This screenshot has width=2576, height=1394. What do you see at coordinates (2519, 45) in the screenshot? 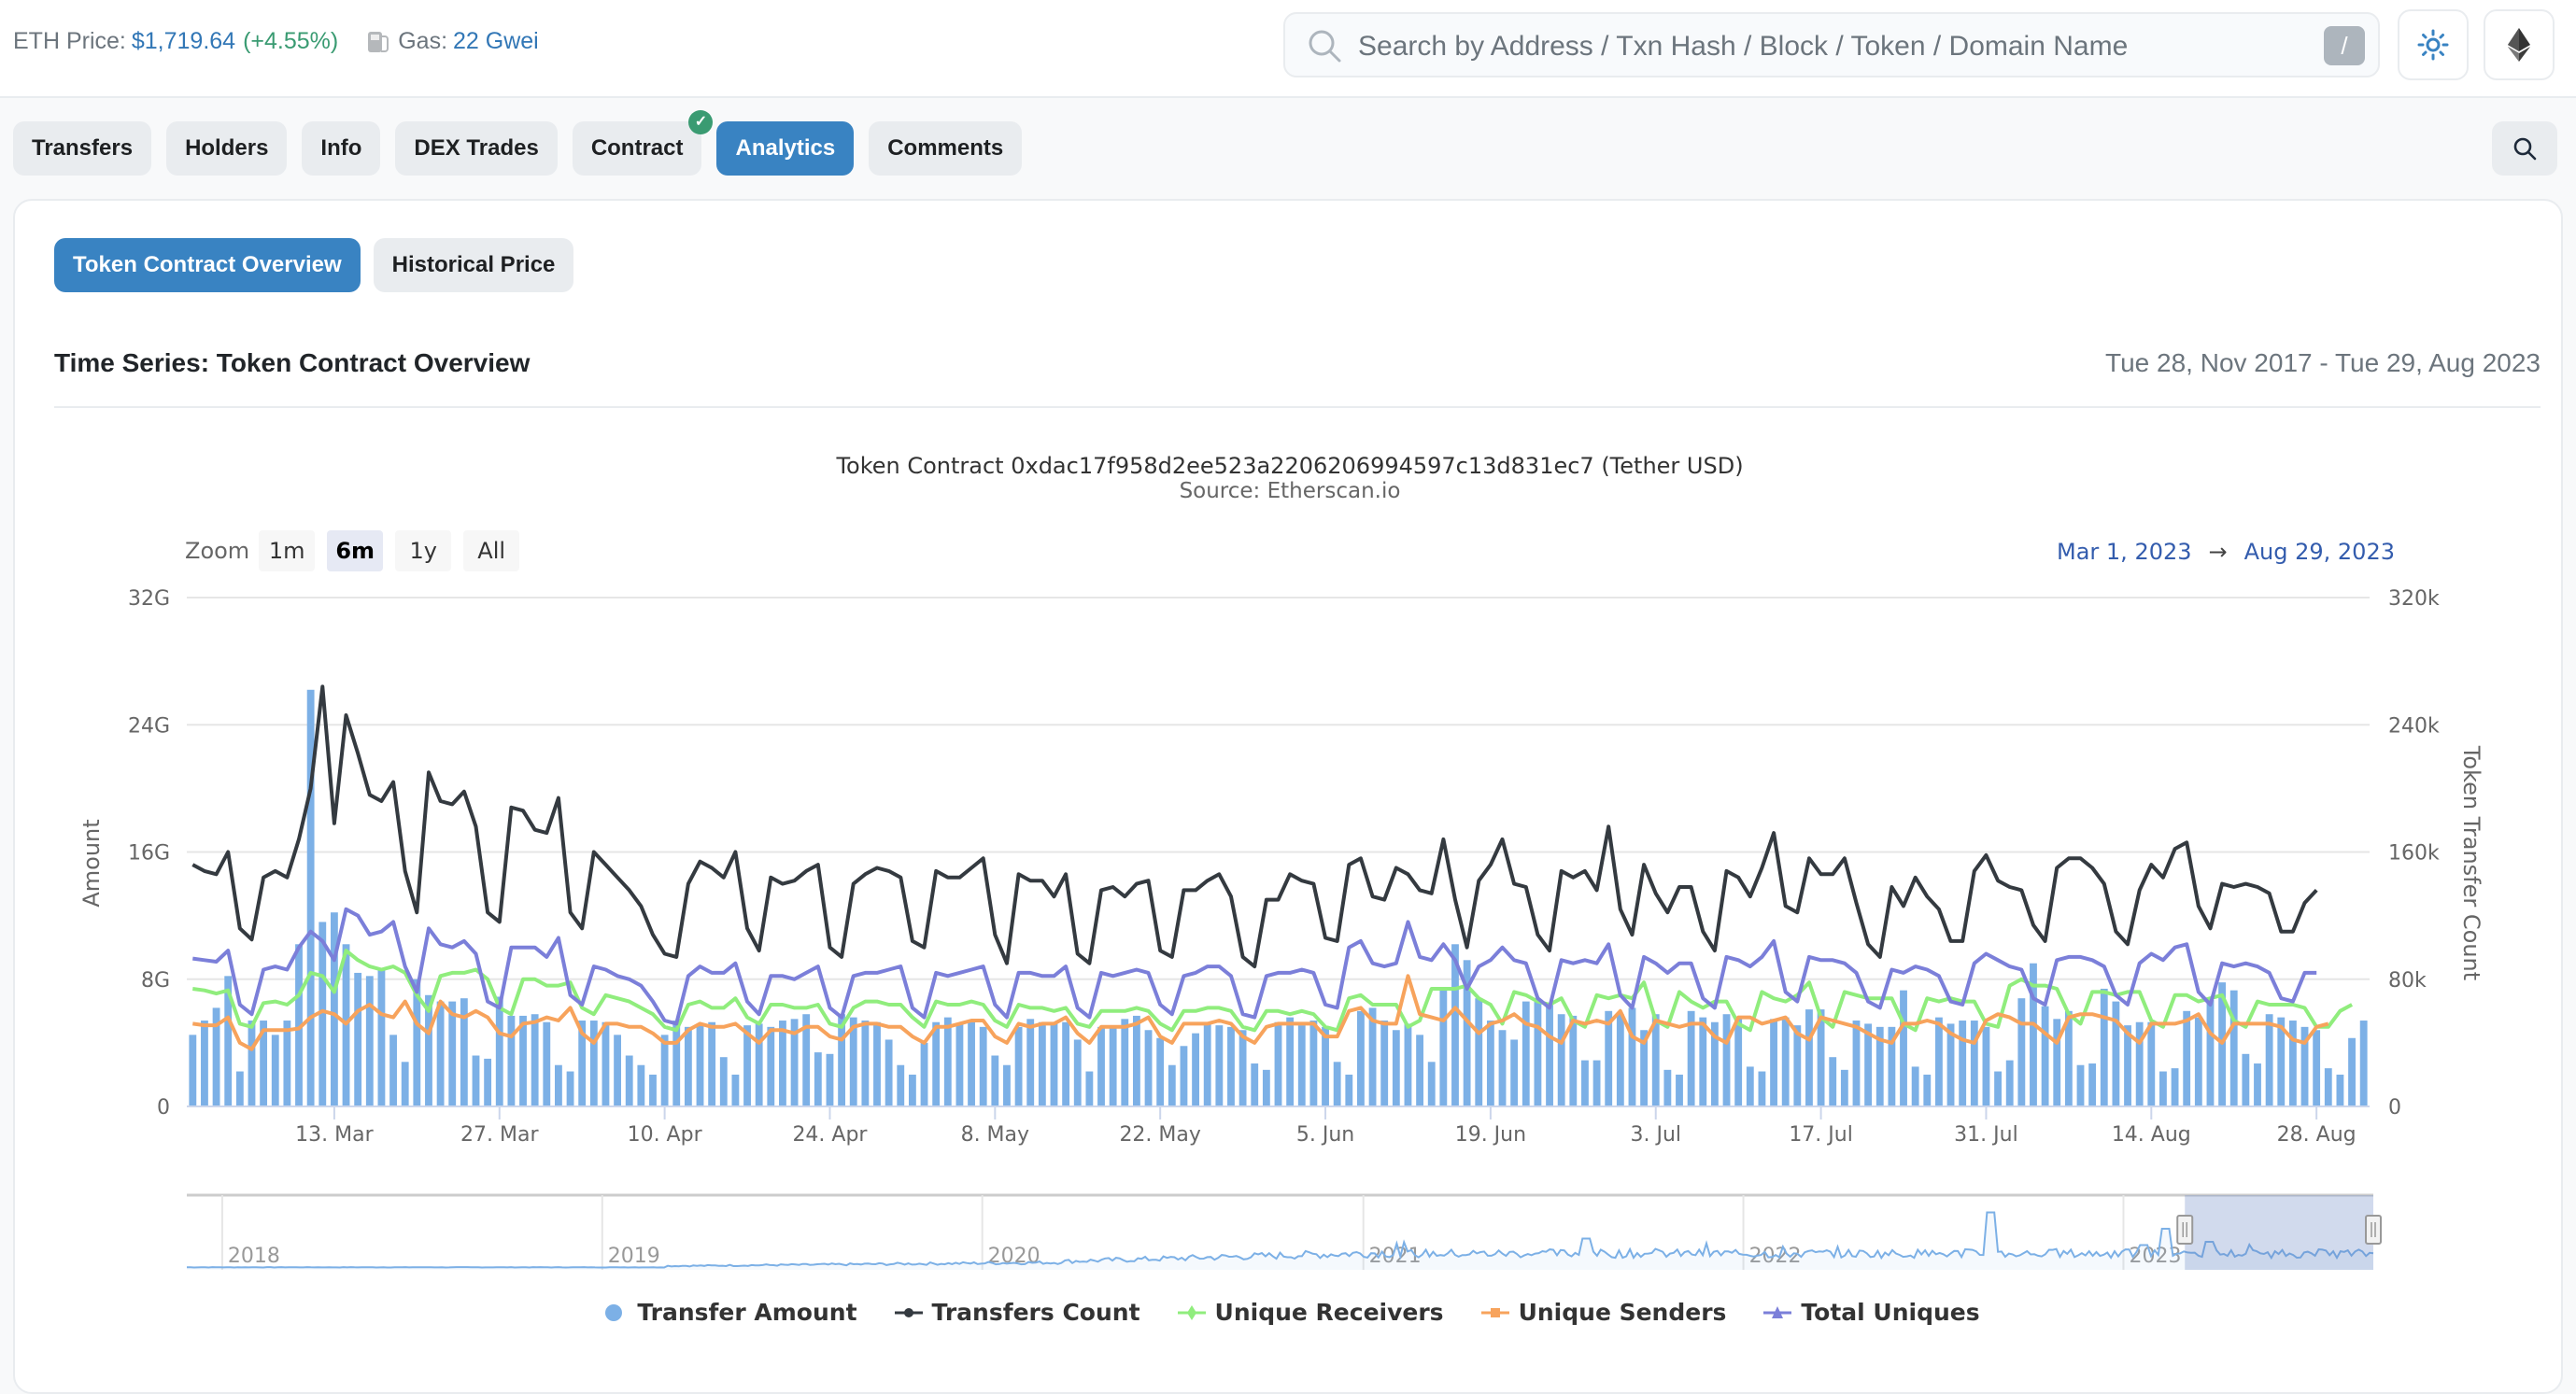
I see `network-button` at bounding box center [2519, 45].